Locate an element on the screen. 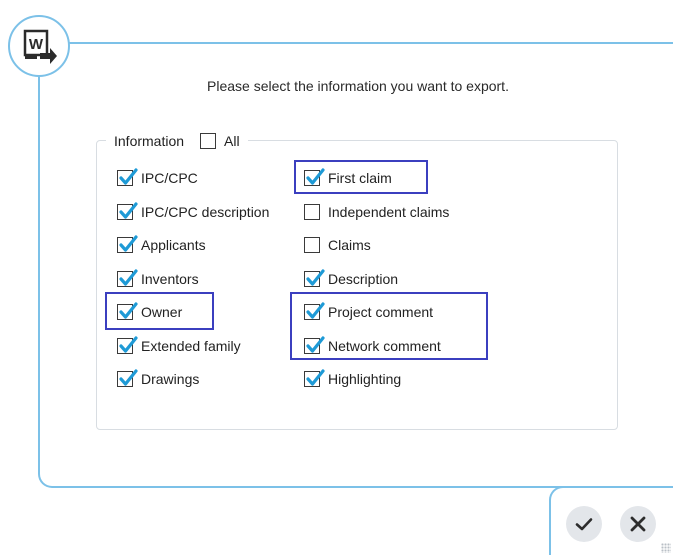 This screenshot has height=555, width=673. information-group-header: Information All is located at coordinates (177, 141).